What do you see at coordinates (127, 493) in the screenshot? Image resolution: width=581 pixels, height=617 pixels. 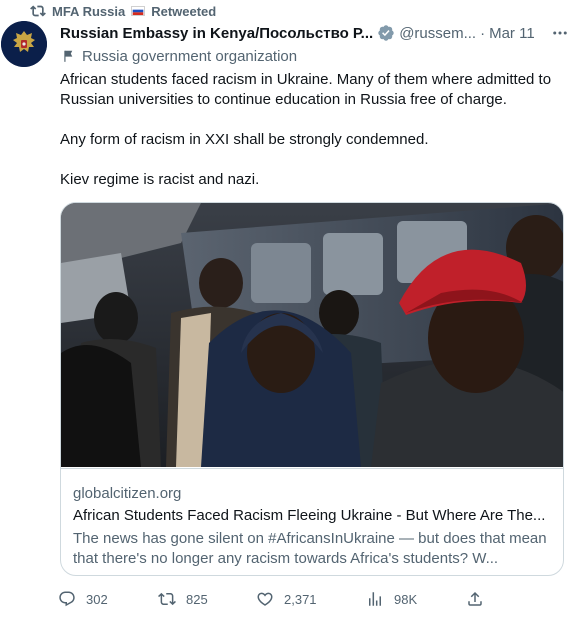 I see `card-domain: globalcitizen.org` at bounding box center [127, 493].